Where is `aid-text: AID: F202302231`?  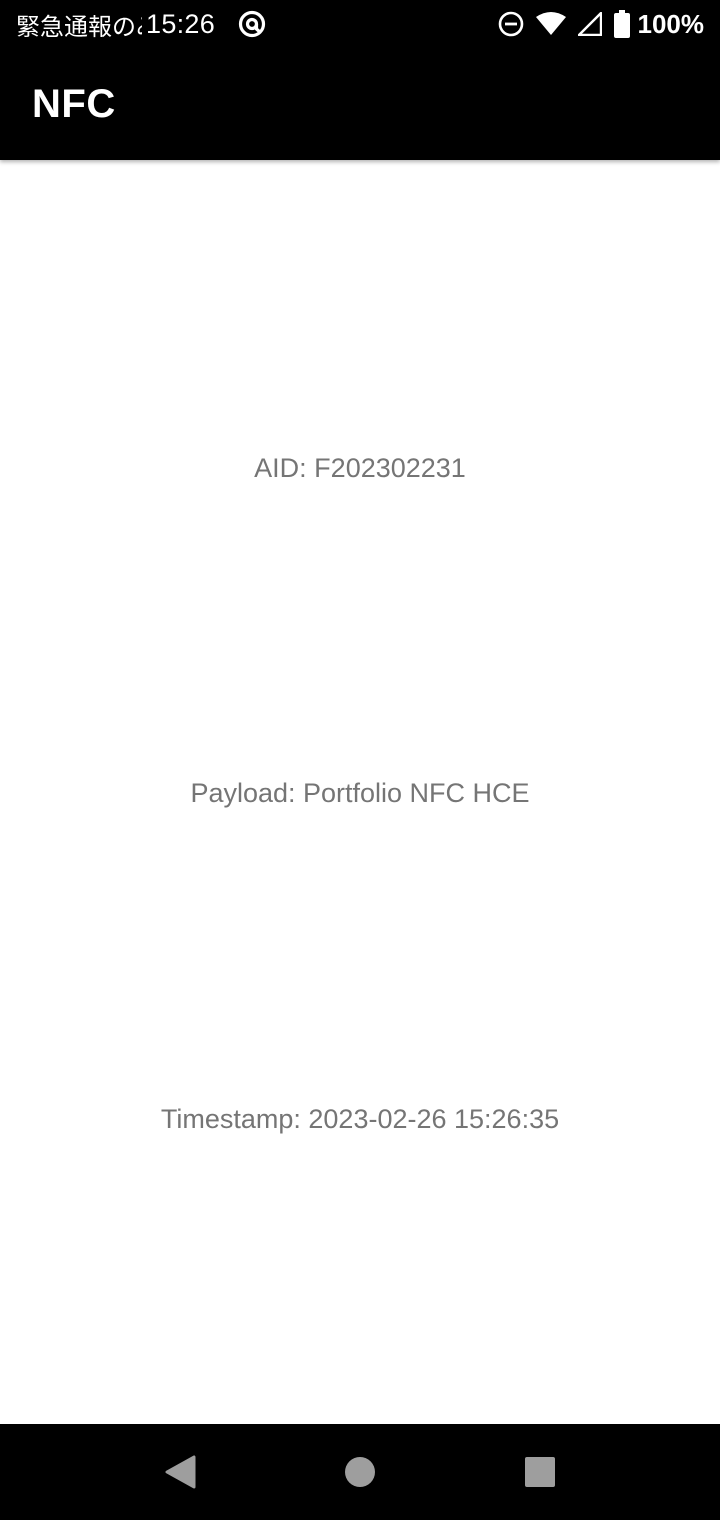
aid-text: AID: F202302231 is located at coordinates (360, 468).